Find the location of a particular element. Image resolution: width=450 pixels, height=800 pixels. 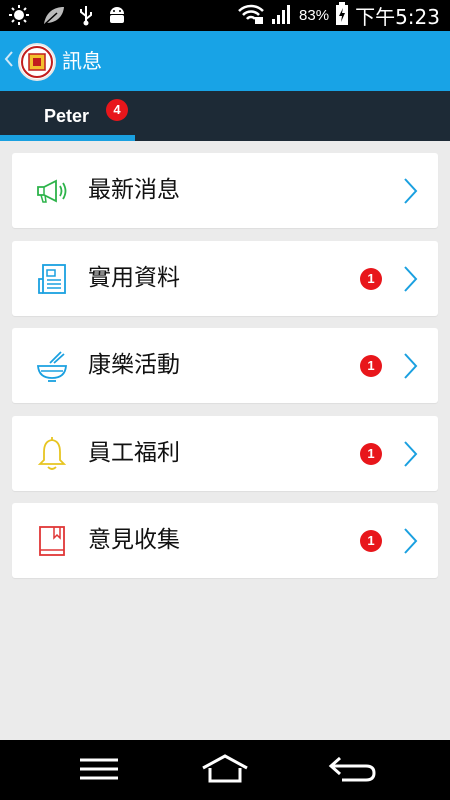

tab-label: Peter is located at coordinates (67, 116).